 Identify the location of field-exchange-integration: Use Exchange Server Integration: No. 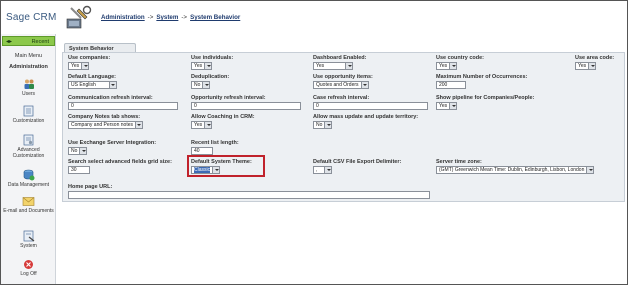
(112, 147).